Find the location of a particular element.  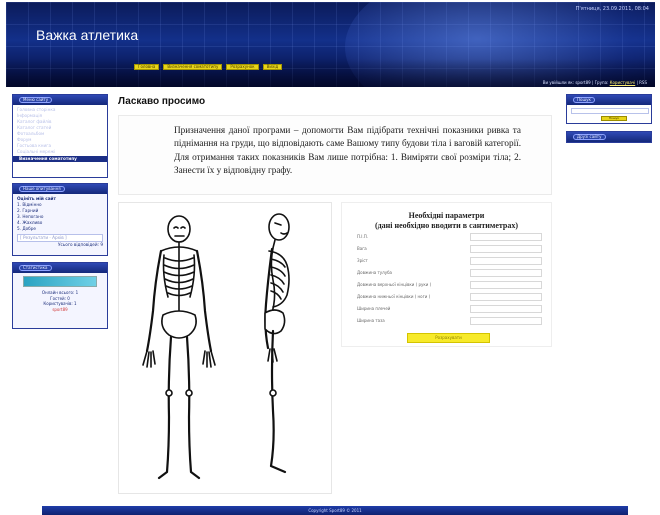

field-label: Довжина тулуба is located at coordinates (375, 272).